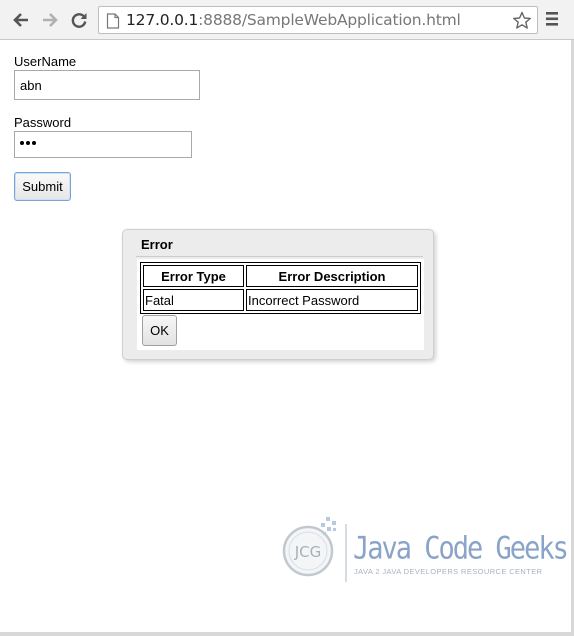 This screenshot has width=574, height=636. I want to click on submit-button: Submit, so click(42, 186).